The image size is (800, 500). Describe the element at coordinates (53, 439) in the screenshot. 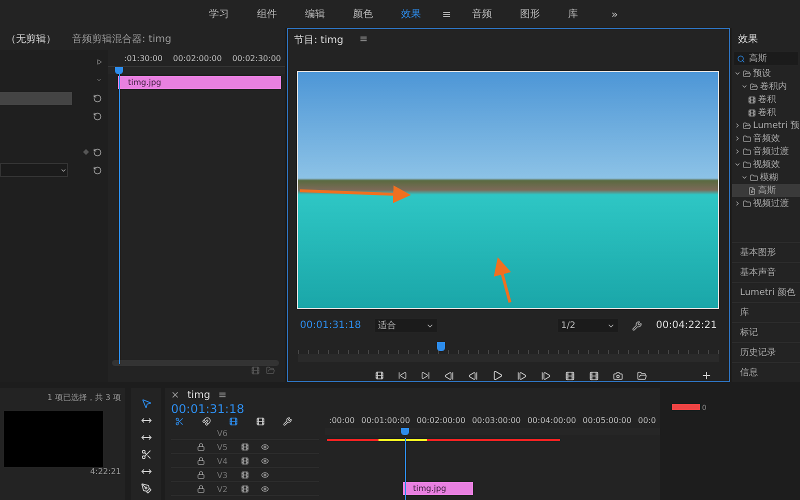

I see `clip-thumbnail` at that location.